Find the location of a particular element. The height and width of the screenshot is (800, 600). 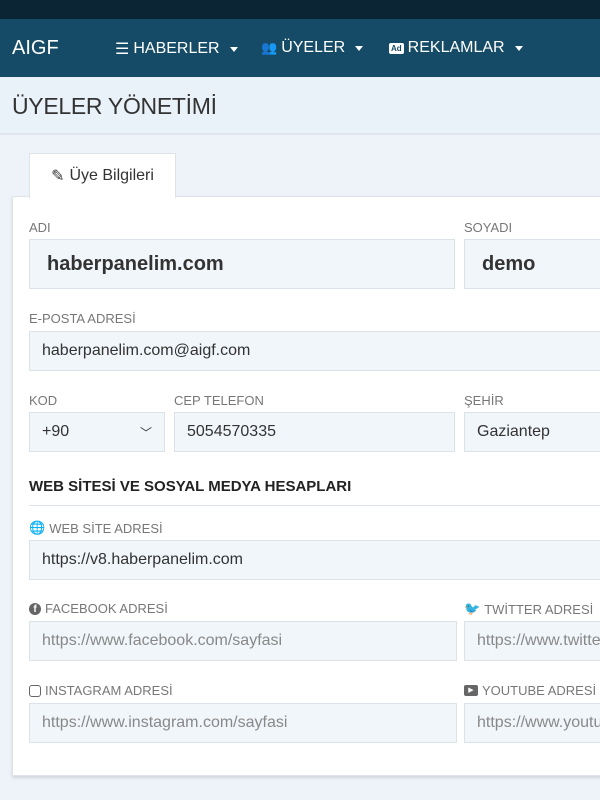

facebook-input: https://www.facebook.com/sayfasi is located at coordinates (243, 641).